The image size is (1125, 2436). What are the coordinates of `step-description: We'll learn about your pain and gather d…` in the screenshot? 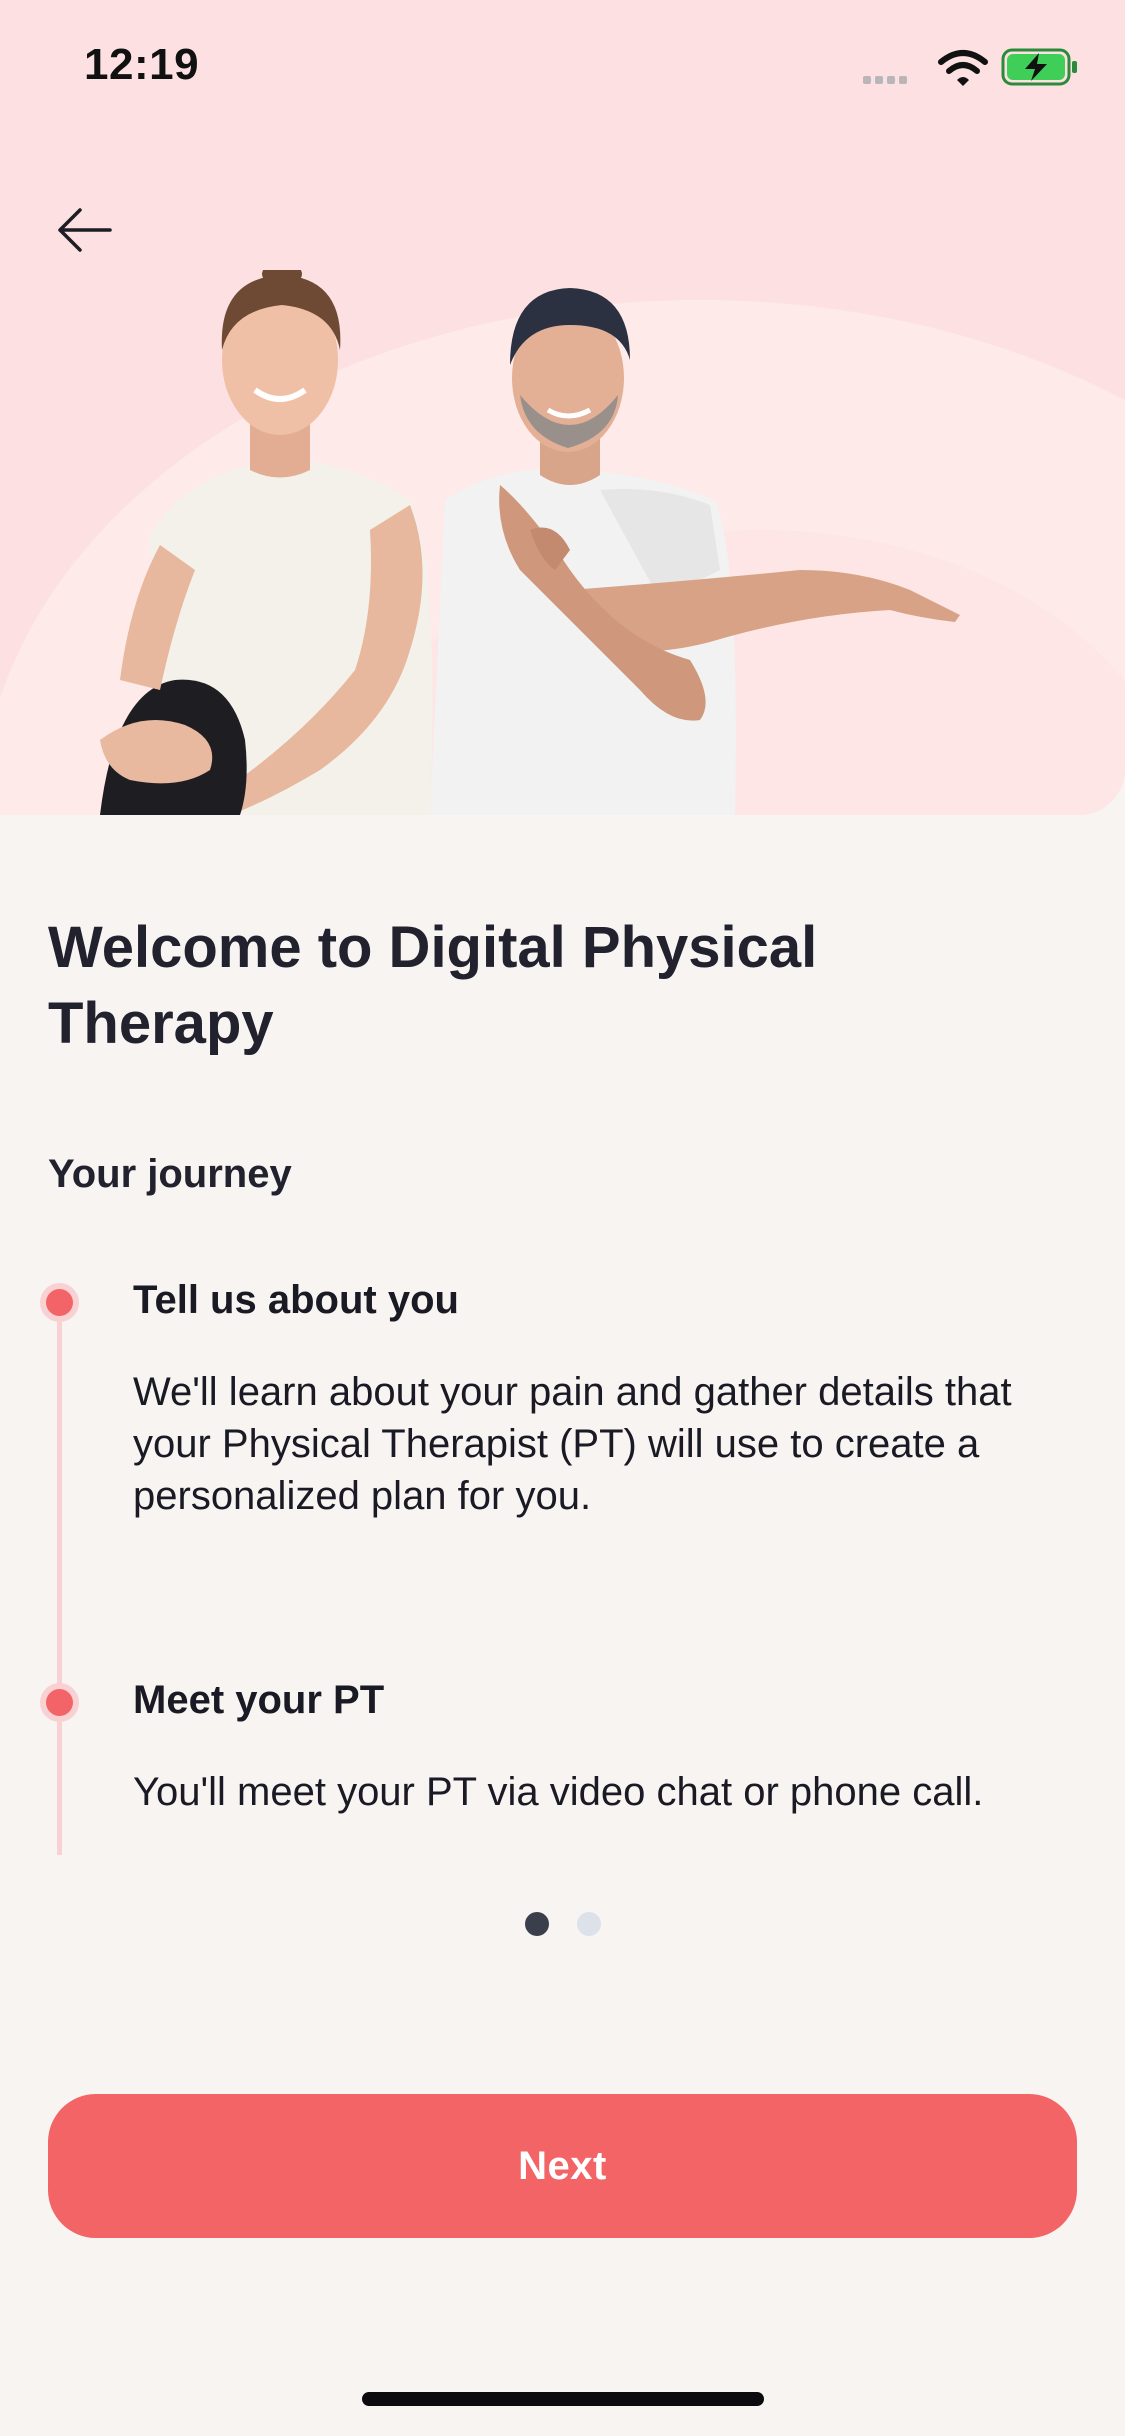 It's located at (572, 1444).